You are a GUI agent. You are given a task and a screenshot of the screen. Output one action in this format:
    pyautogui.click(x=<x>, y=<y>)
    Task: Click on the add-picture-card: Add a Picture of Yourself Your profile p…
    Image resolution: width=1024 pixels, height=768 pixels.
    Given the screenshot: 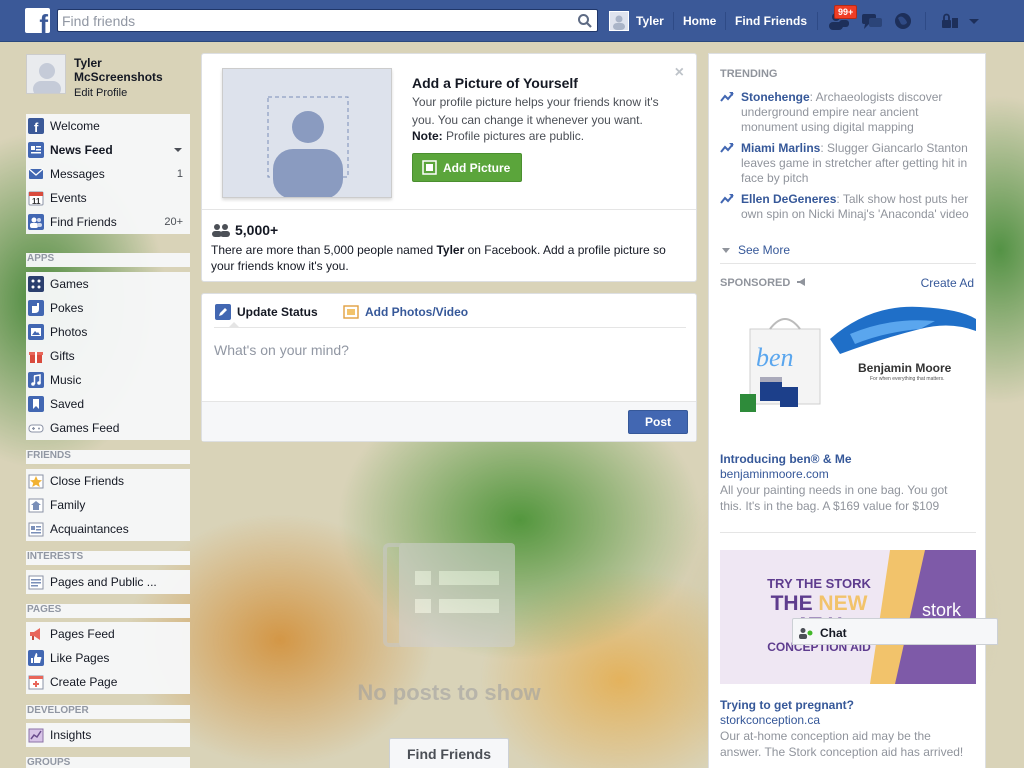 What is the action you would take?
    pyautogui.click(x=449, y=167)
    